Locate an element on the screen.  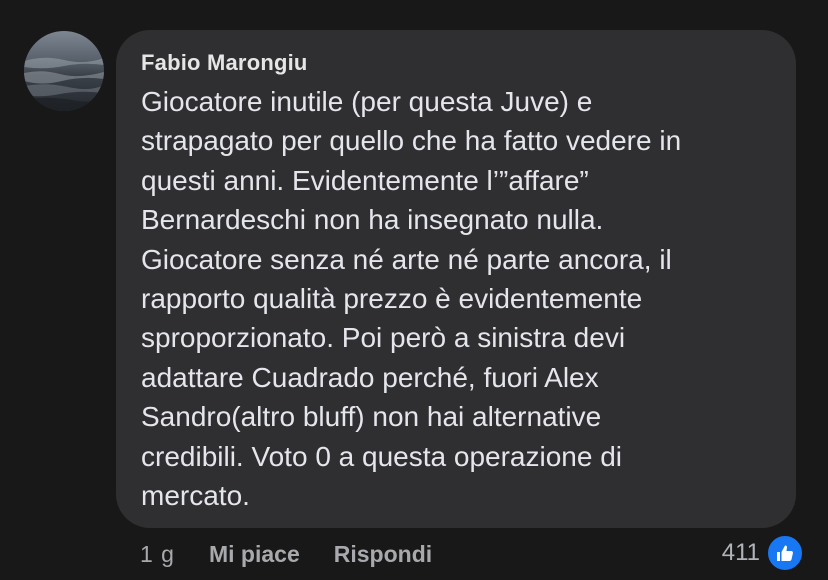
comment-text-line: sproporzionato. Poi però a sinistra devi is located at coordinates (383, 338).